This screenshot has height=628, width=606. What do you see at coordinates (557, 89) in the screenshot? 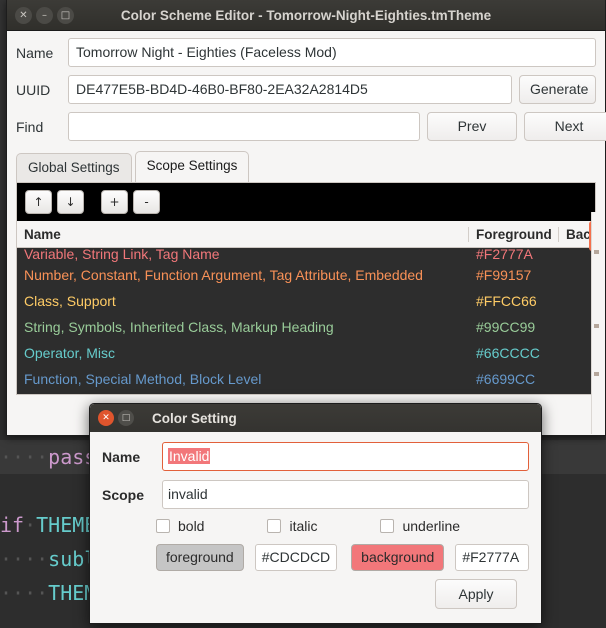
I see `generate-button: Generate` at bounding box center [557, 89].